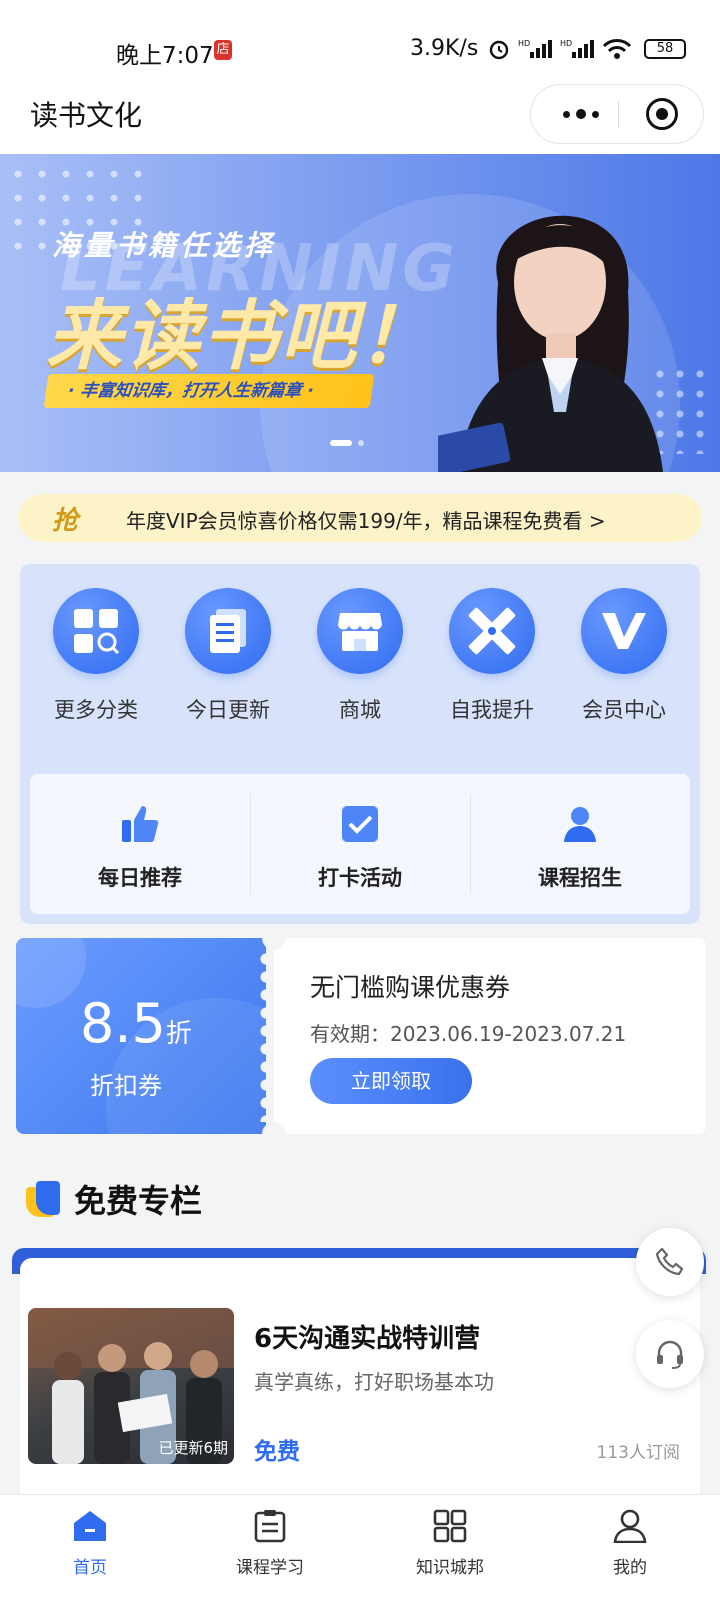 The image size is (720, 1600). I want to click on vip-icon, so click(624, 631).